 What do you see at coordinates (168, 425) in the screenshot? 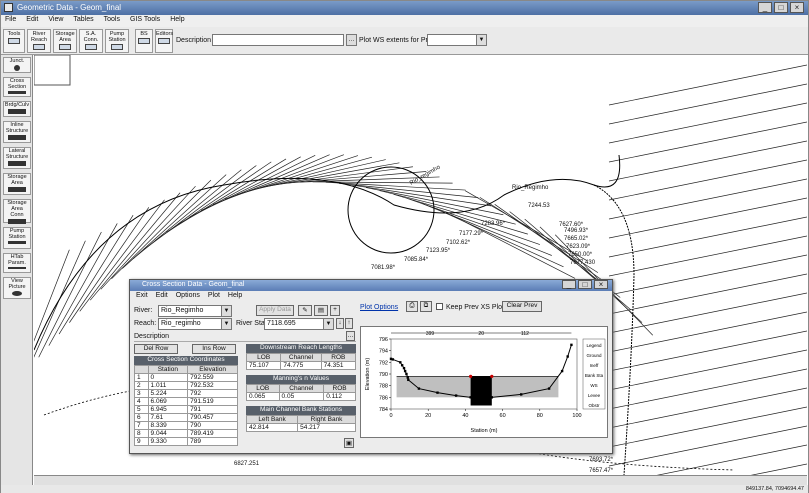
I see `station-cell: 8.339` at bounding box center [168, 425].